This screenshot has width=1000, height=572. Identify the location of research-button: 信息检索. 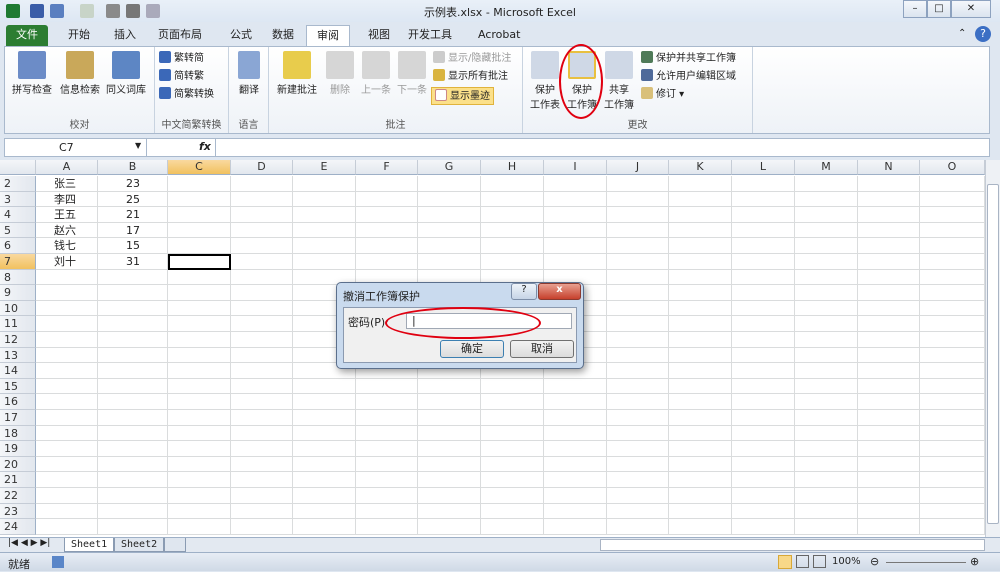
(80, 73).